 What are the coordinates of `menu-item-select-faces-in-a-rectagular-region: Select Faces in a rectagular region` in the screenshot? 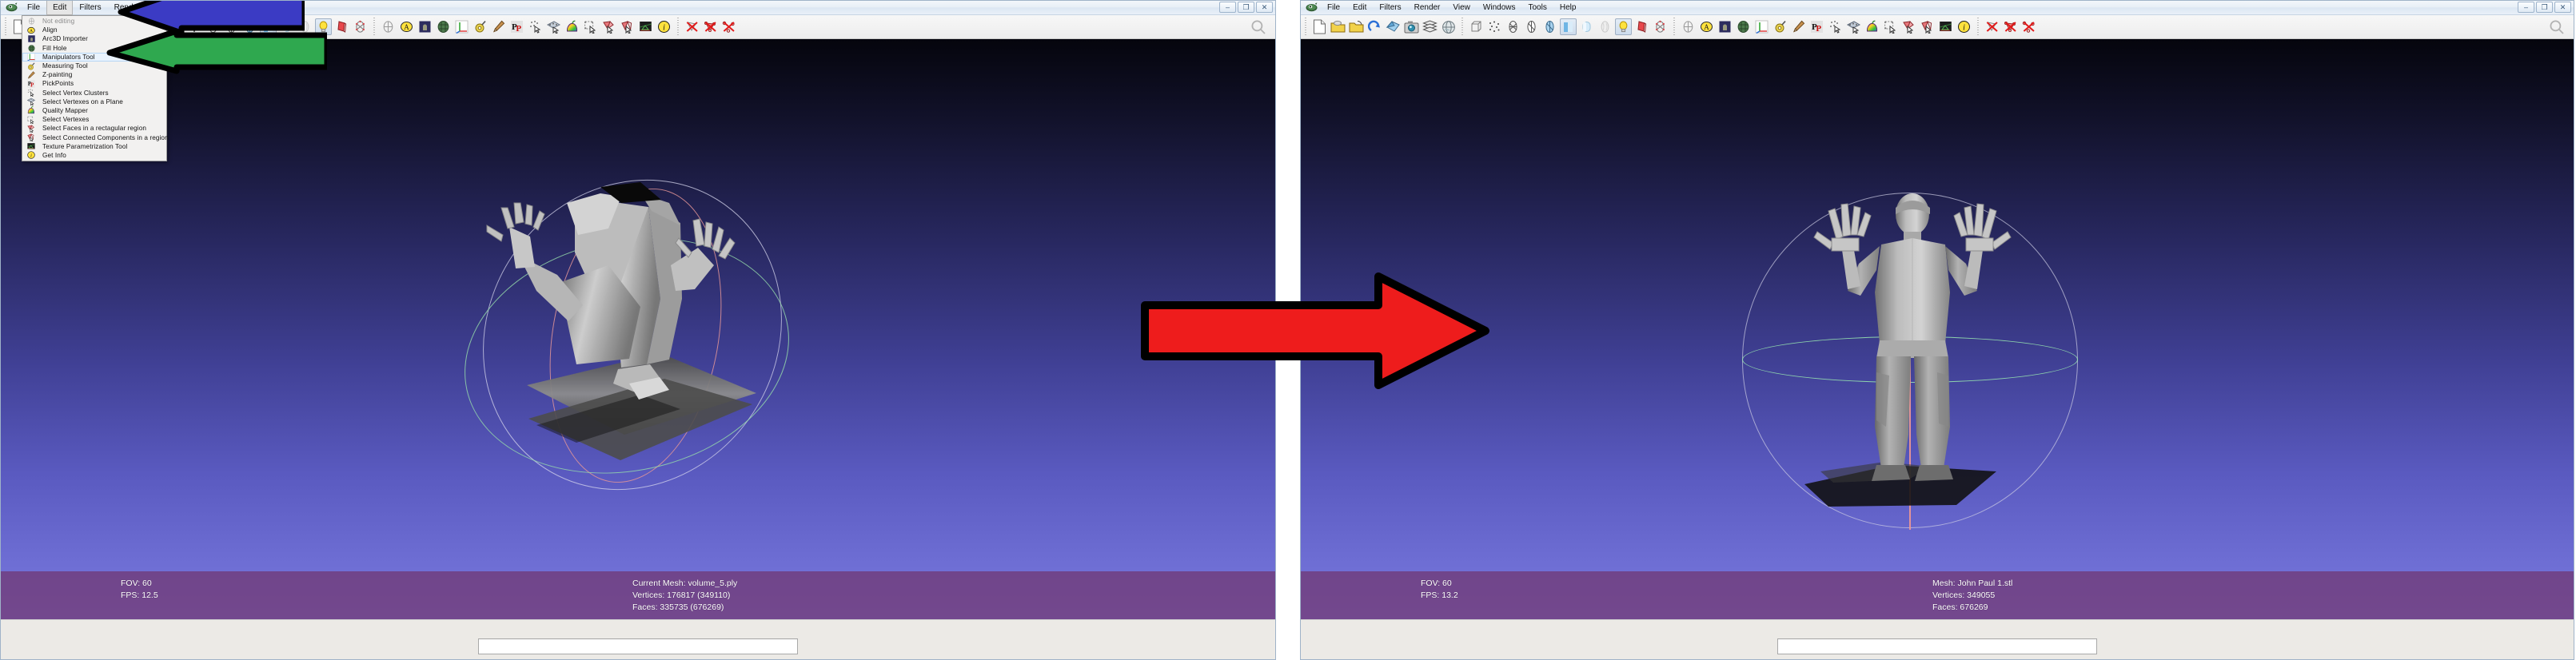 It's located at (94, 128).